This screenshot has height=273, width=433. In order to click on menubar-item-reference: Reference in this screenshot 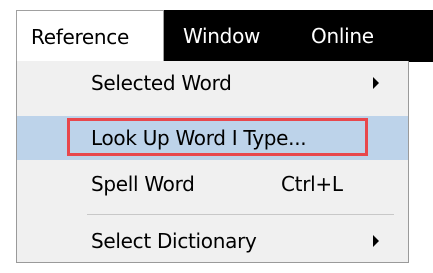, I will do `click(90, 36)`.